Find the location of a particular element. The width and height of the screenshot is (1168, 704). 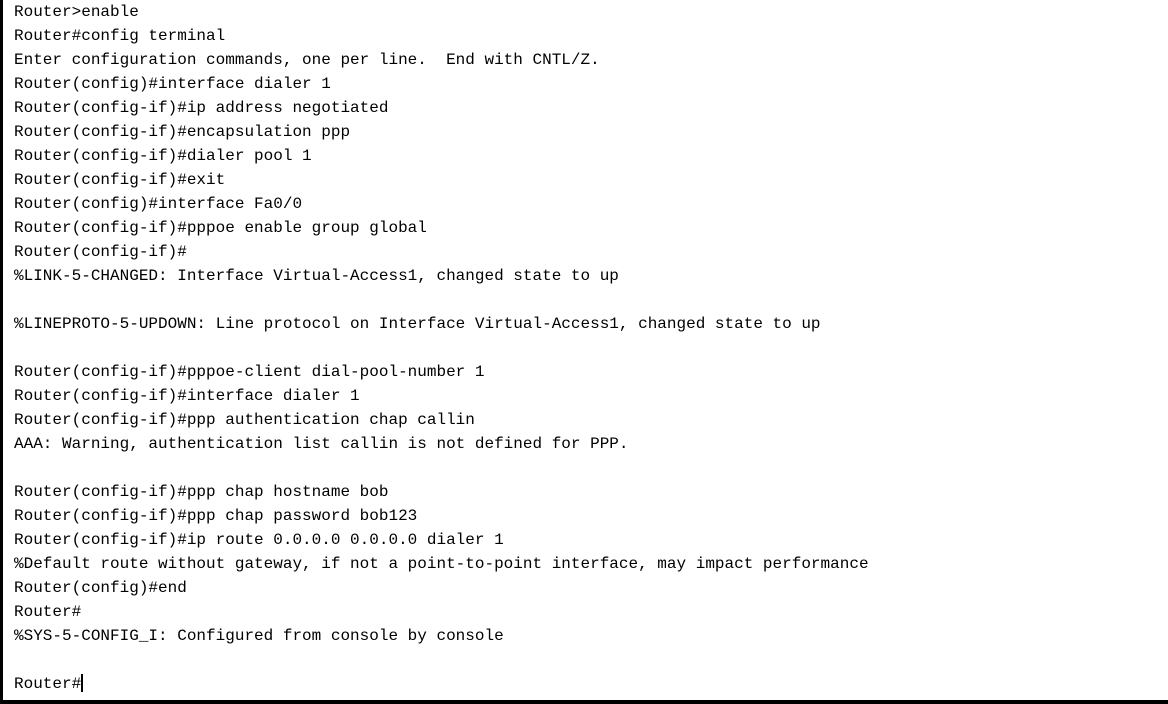

terminal-line: Router(config-if)# is located at coordinates (100, 252).